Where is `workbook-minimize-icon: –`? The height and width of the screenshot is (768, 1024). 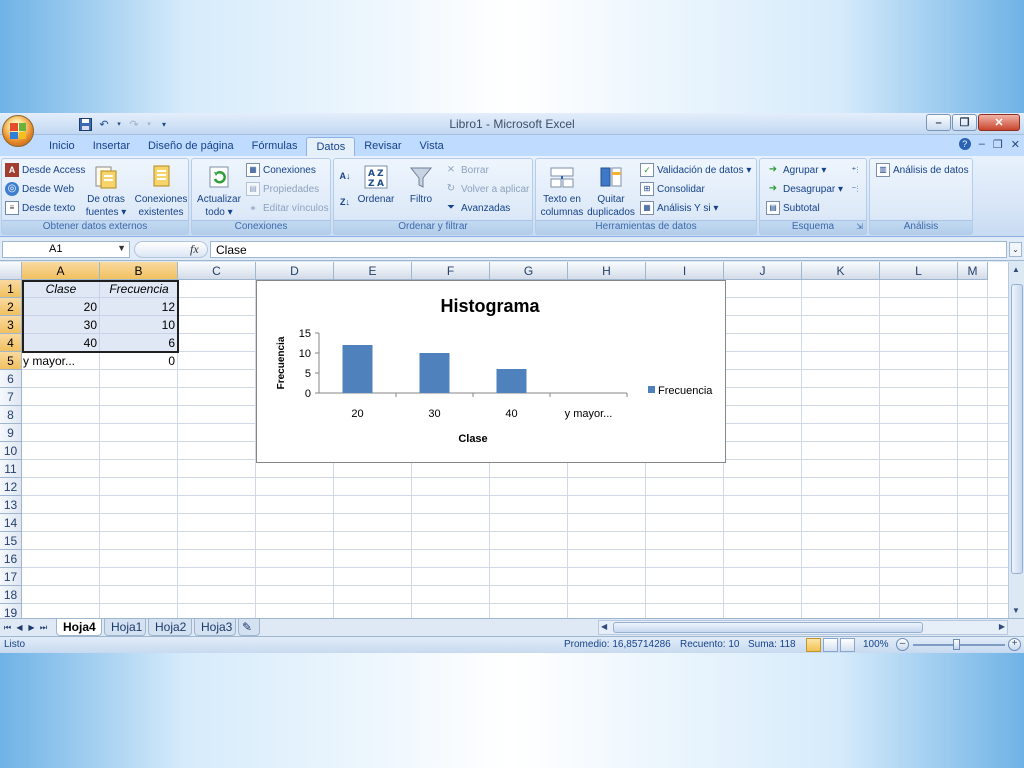 workbook-minimize-icon: – is located at coordinates (982, 144).